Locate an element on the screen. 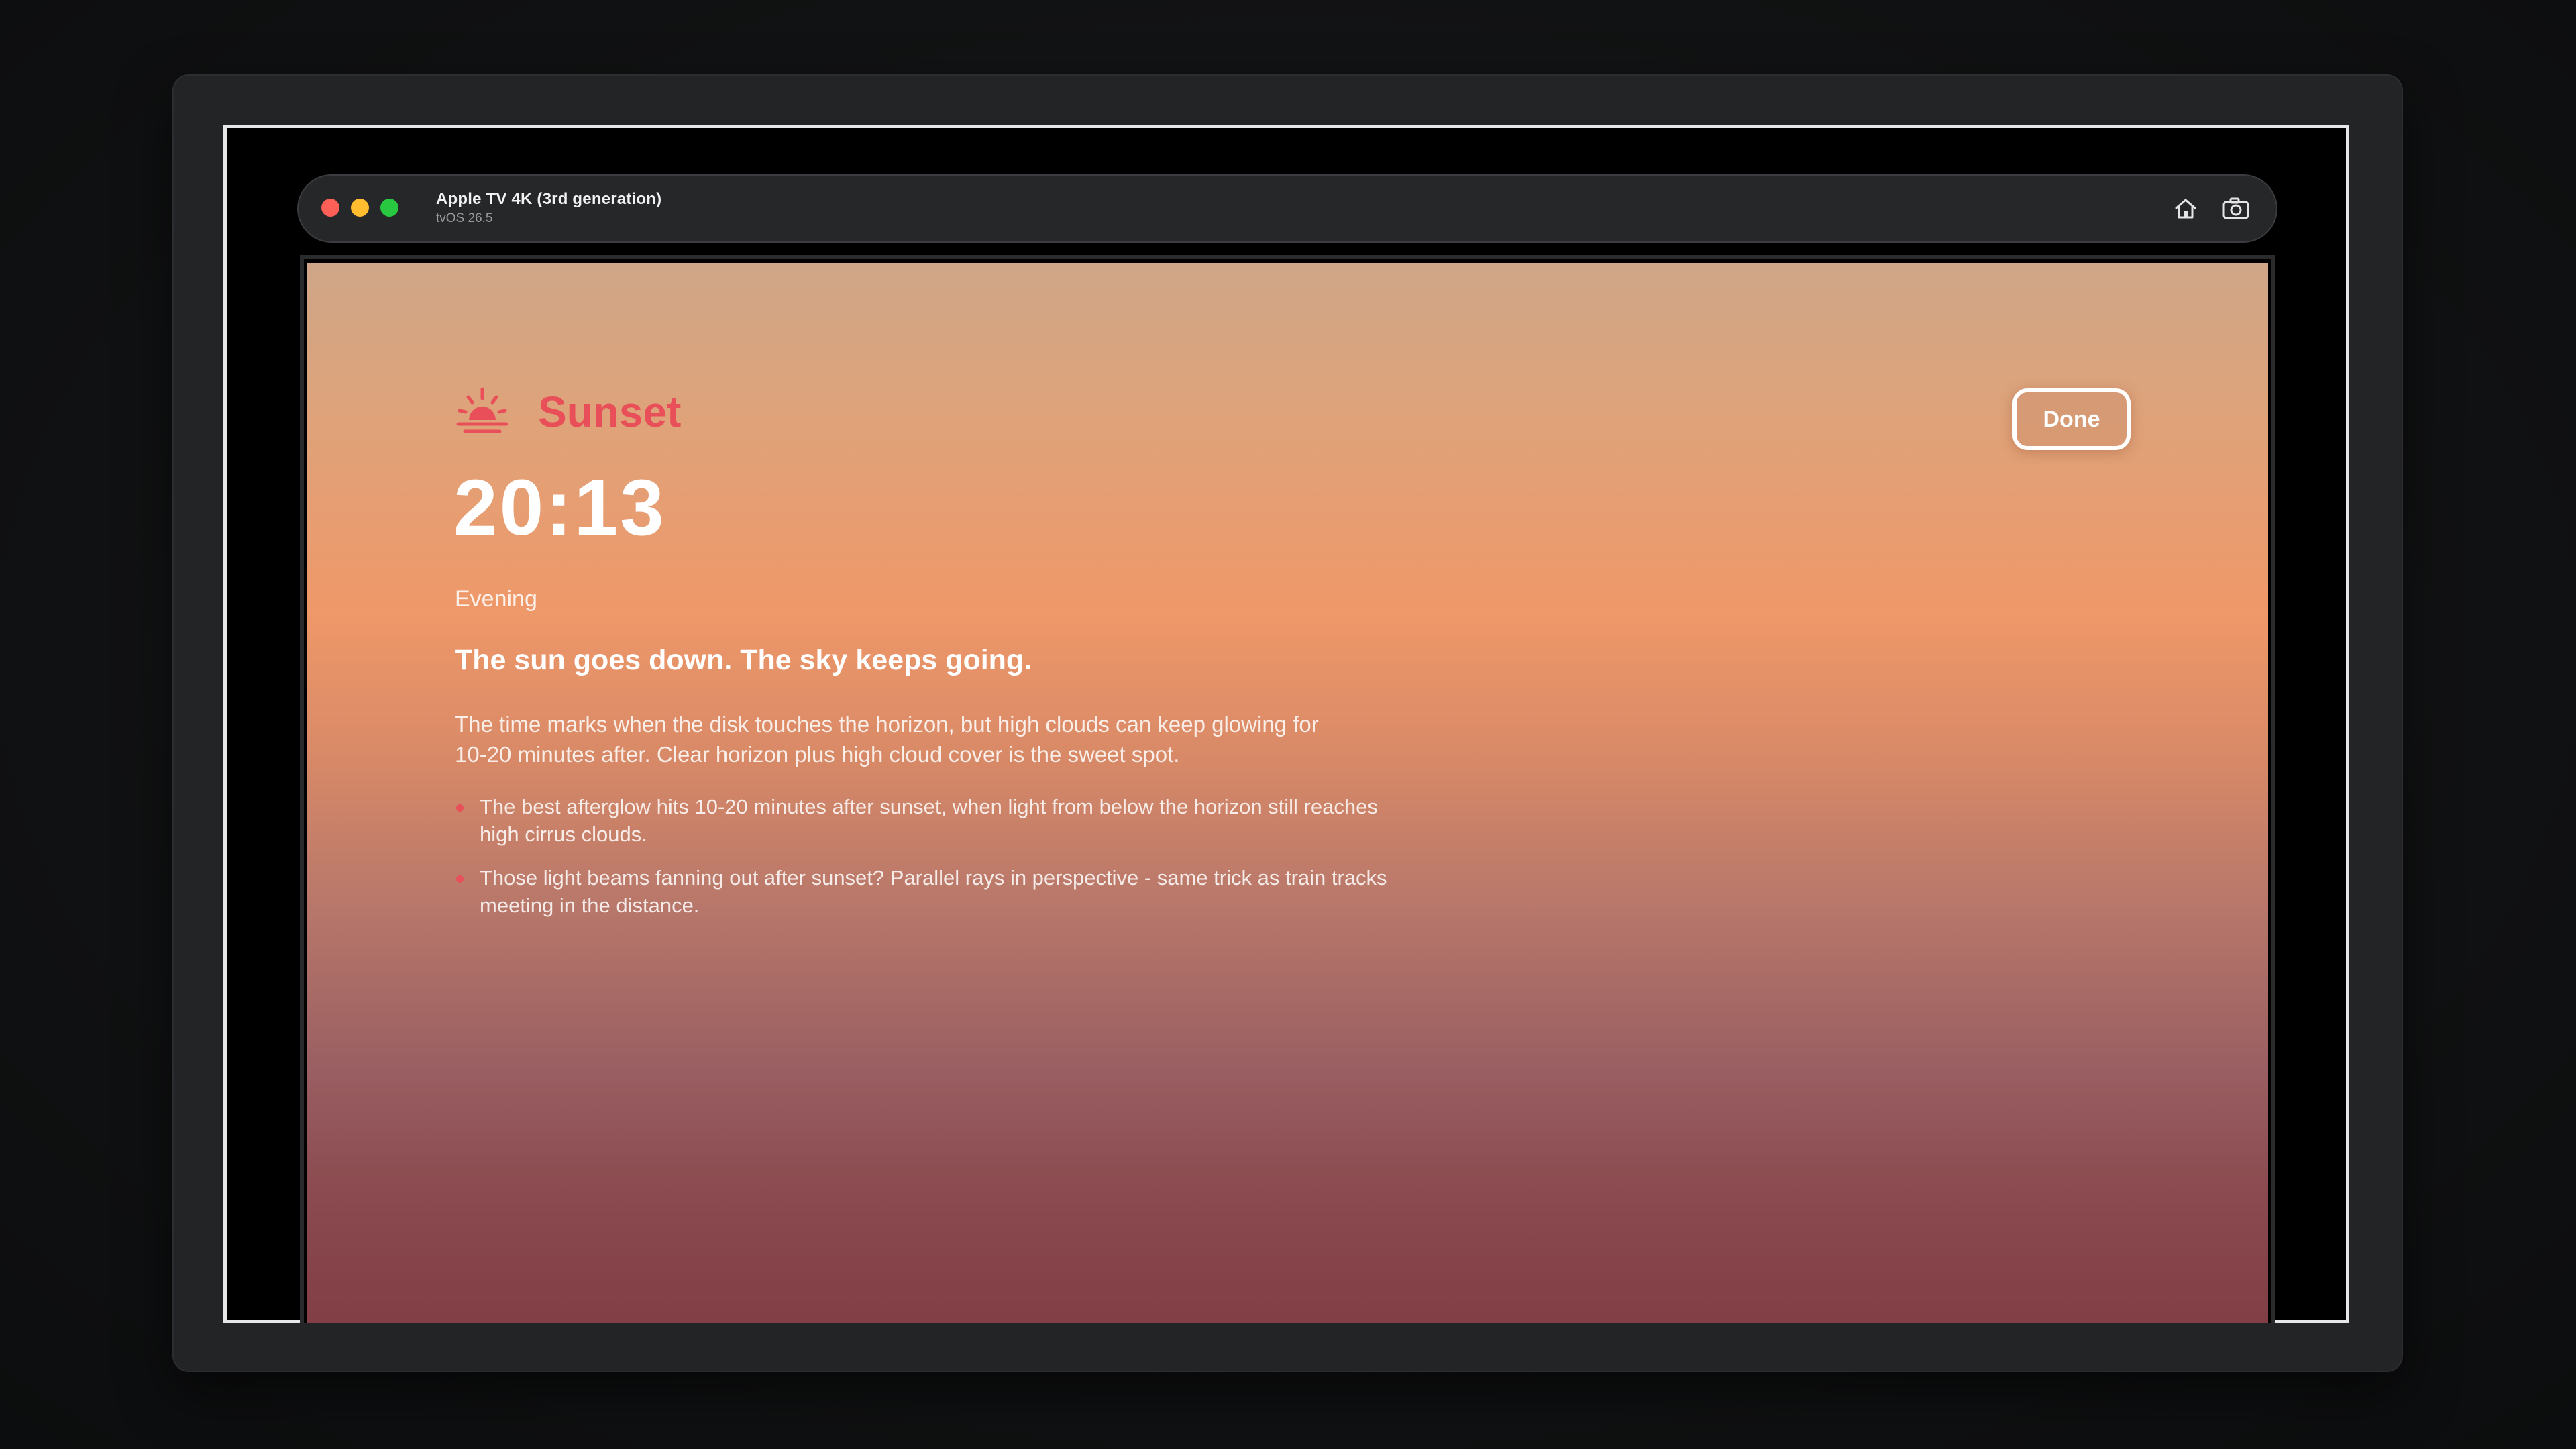  tip-text-line: high cirrus clouds. is located at coordinates (563, 834).